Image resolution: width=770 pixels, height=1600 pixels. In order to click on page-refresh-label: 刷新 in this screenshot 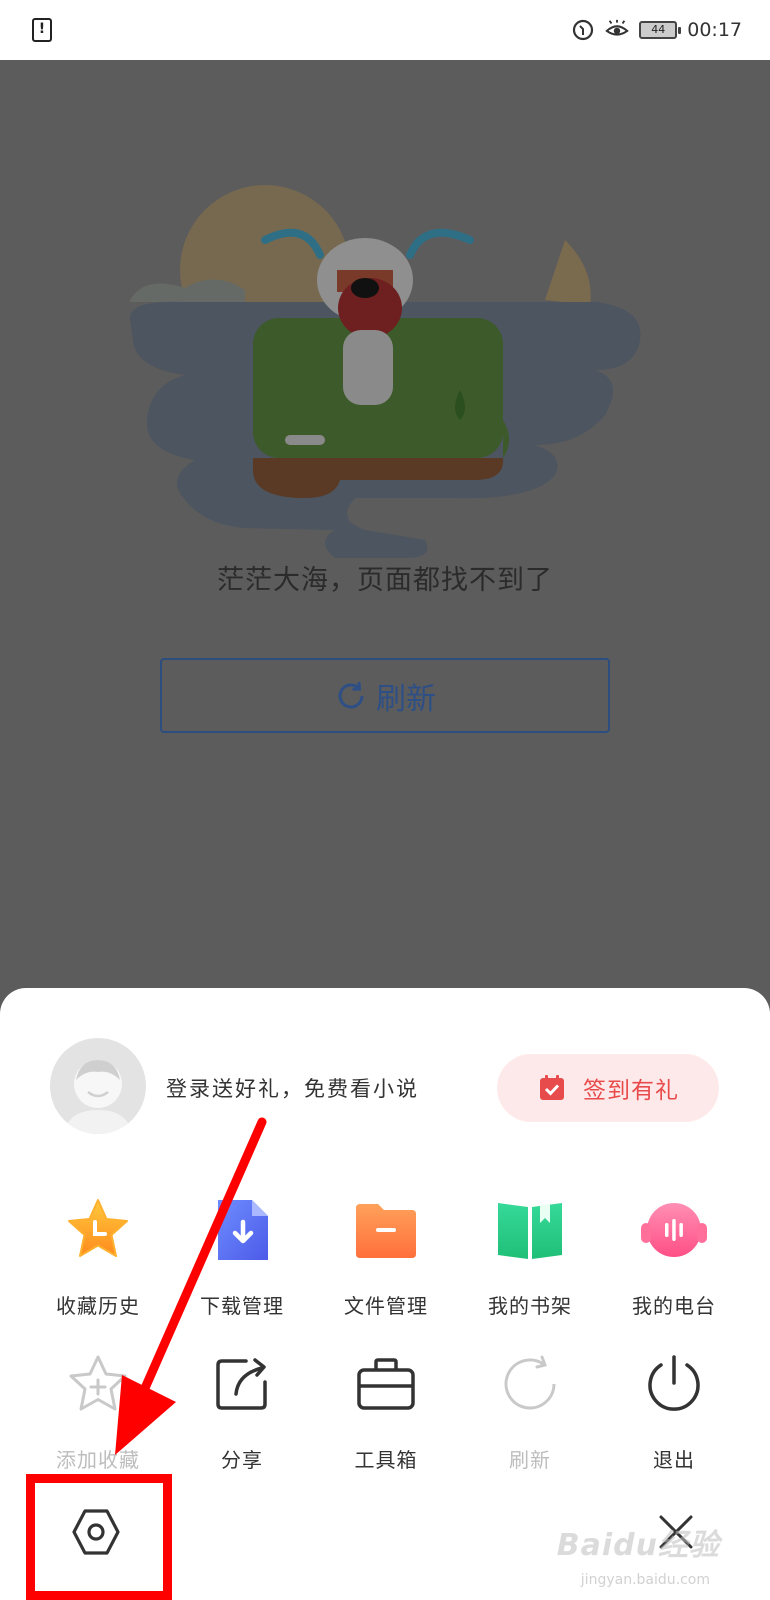, I will do `click(406, 699)`.